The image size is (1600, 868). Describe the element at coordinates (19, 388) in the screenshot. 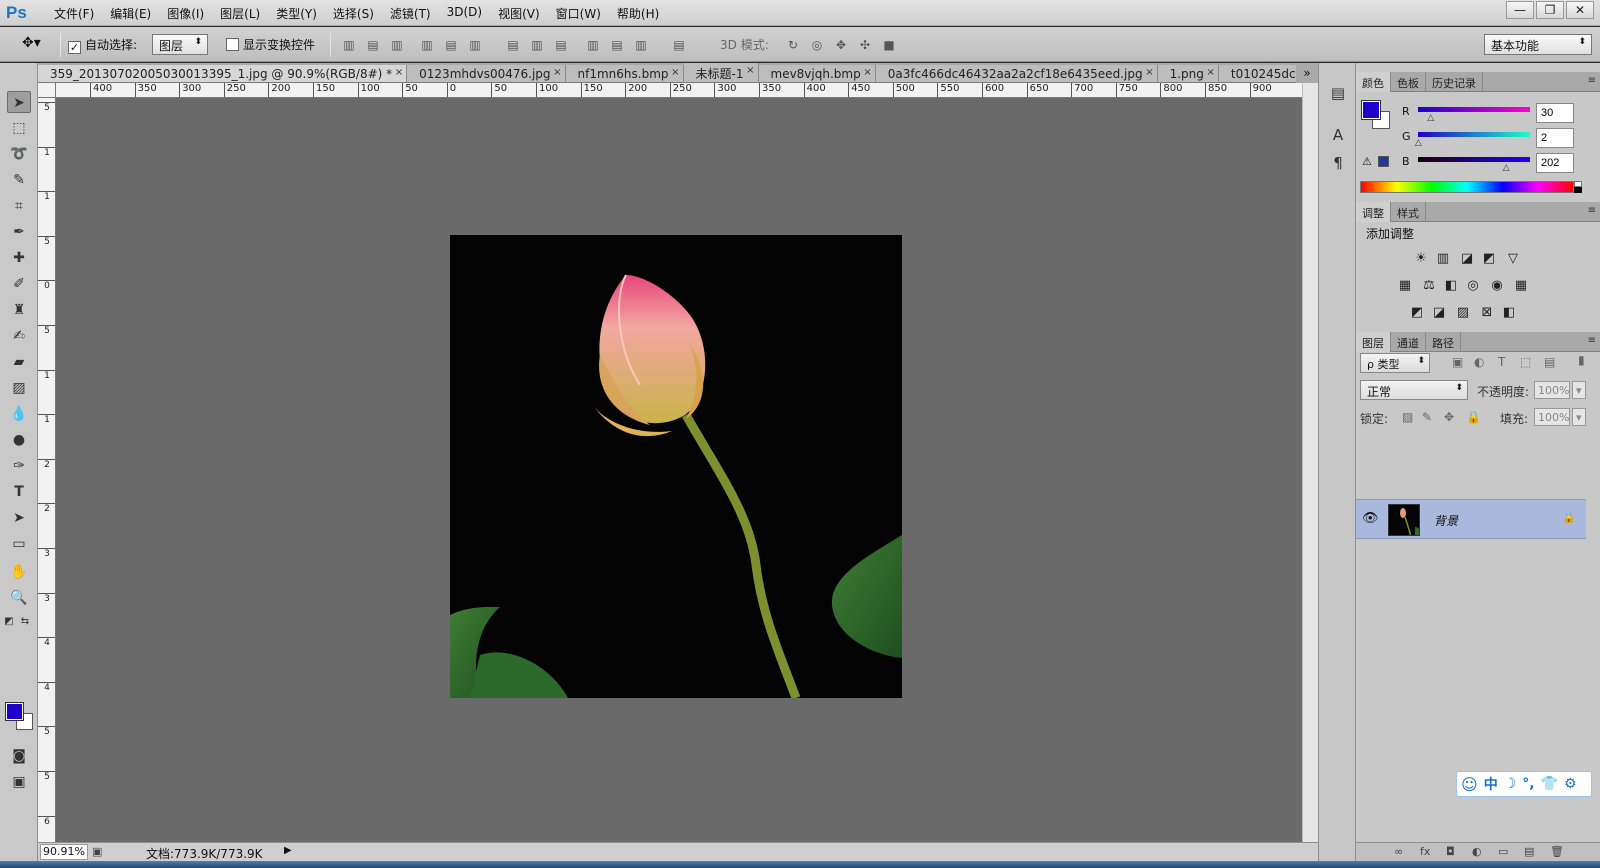

I see `gradient-tool-icon: ▨` at that location.